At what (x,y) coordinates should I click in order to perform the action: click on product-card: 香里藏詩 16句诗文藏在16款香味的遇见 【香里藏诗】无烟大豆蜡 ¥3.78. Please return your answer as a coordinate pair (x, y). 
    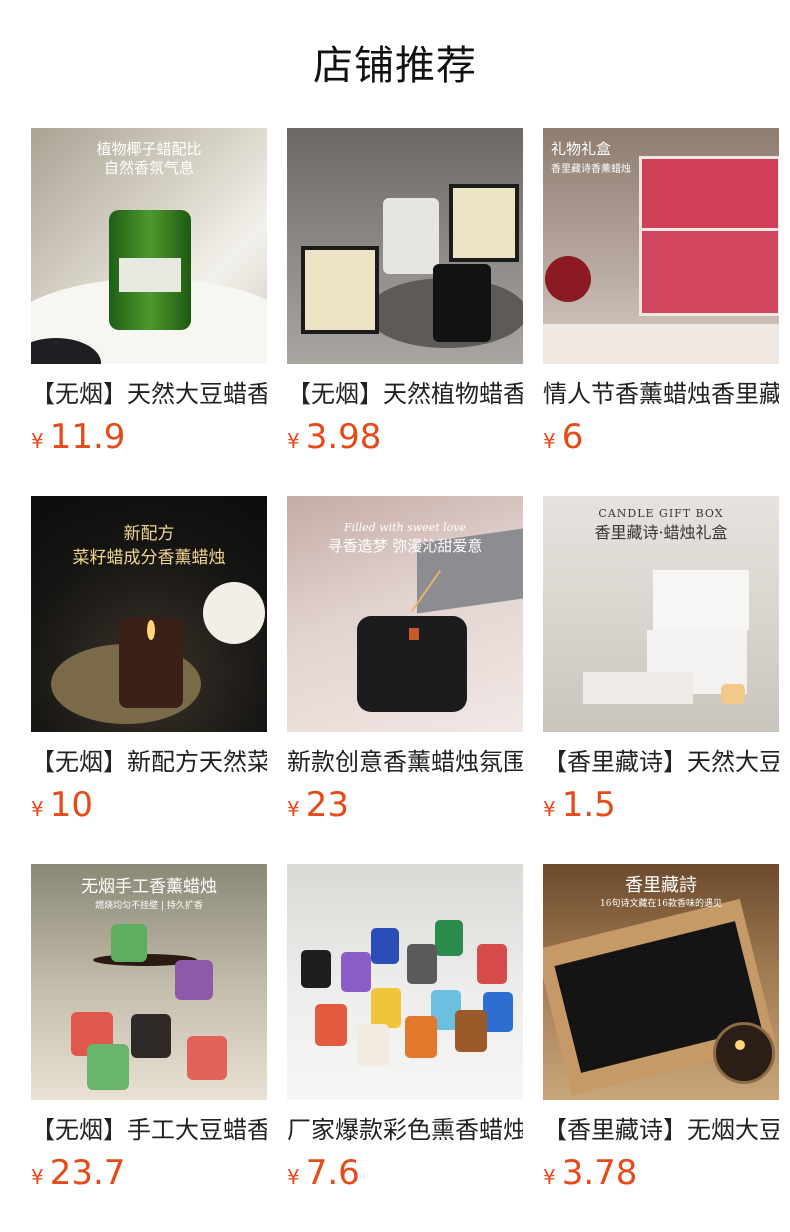
    Looking at the image, I should click on (661, 1029).